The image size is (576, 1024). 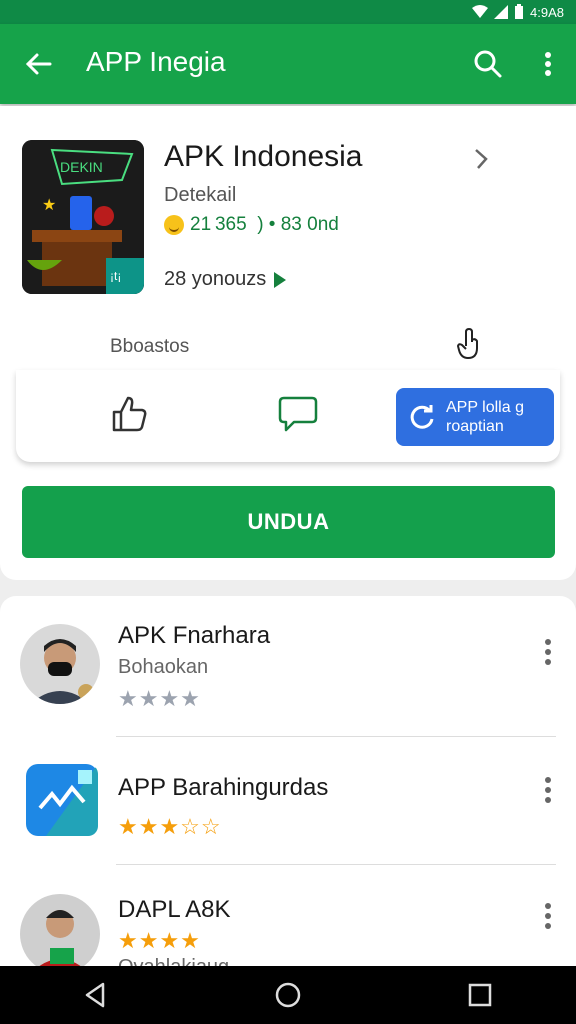 What do you see at coordinates (485, 417) in the screenshot?
I see `blue-button-label: APP lolla g roaptian` at bounding box center [485, 417].